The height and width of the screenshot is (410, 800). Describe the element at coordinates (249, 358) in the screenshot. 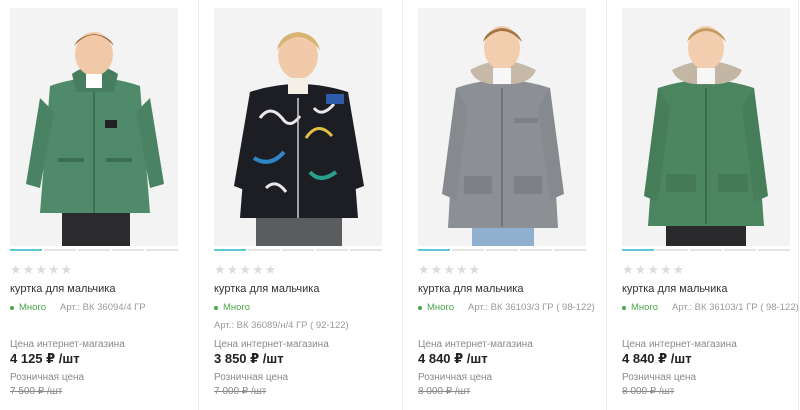

I see `online-price: 3 850 ₽ /шт` at that location.